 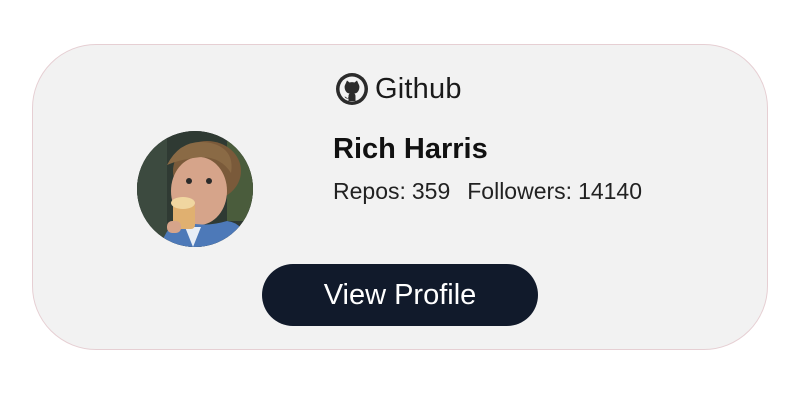 What do you see at coordinates (410, 149) in the screenshot?
I see `user-name: Rich Harris` at bounding box center [410, 149].